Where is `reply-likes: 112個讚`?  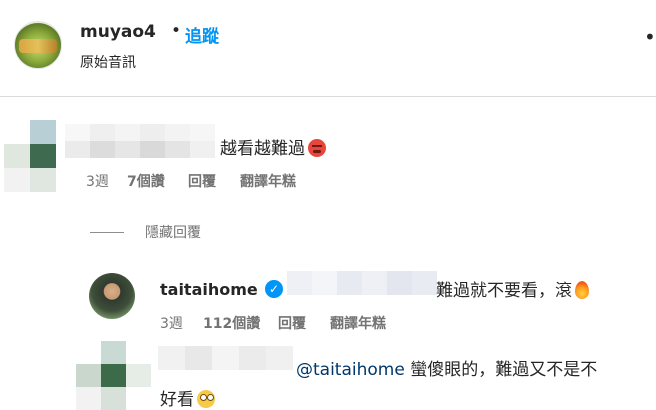
reply-likes: 112個讚 is located at coordinates (231, 323).